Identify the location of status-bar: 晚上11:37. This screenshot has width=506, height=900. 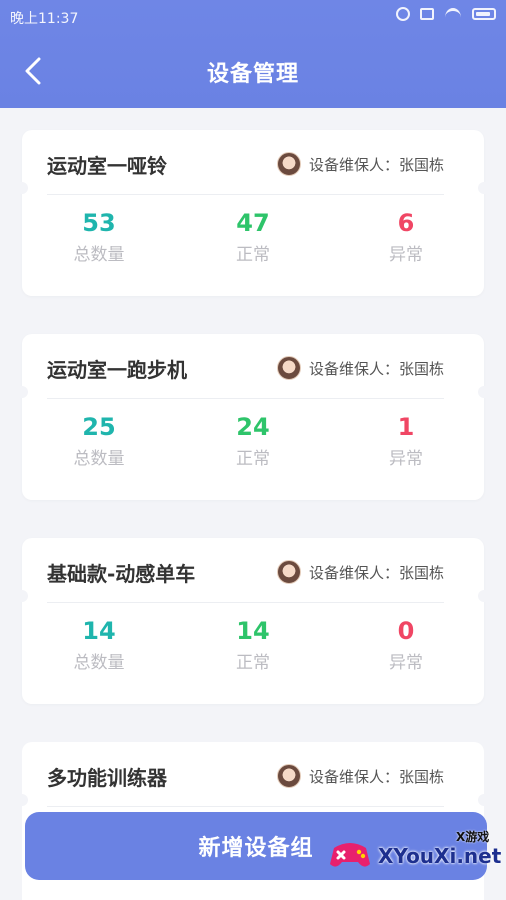
(253, 17).